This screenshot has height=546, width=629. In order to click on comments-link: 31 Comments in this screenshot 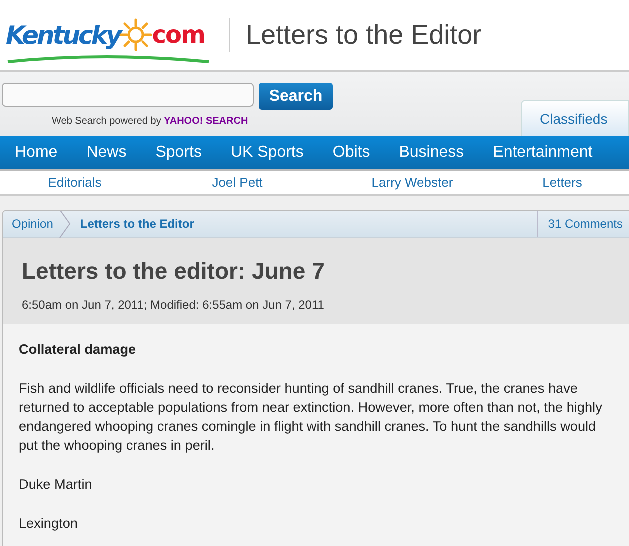, I will do `click(583, 224)`.